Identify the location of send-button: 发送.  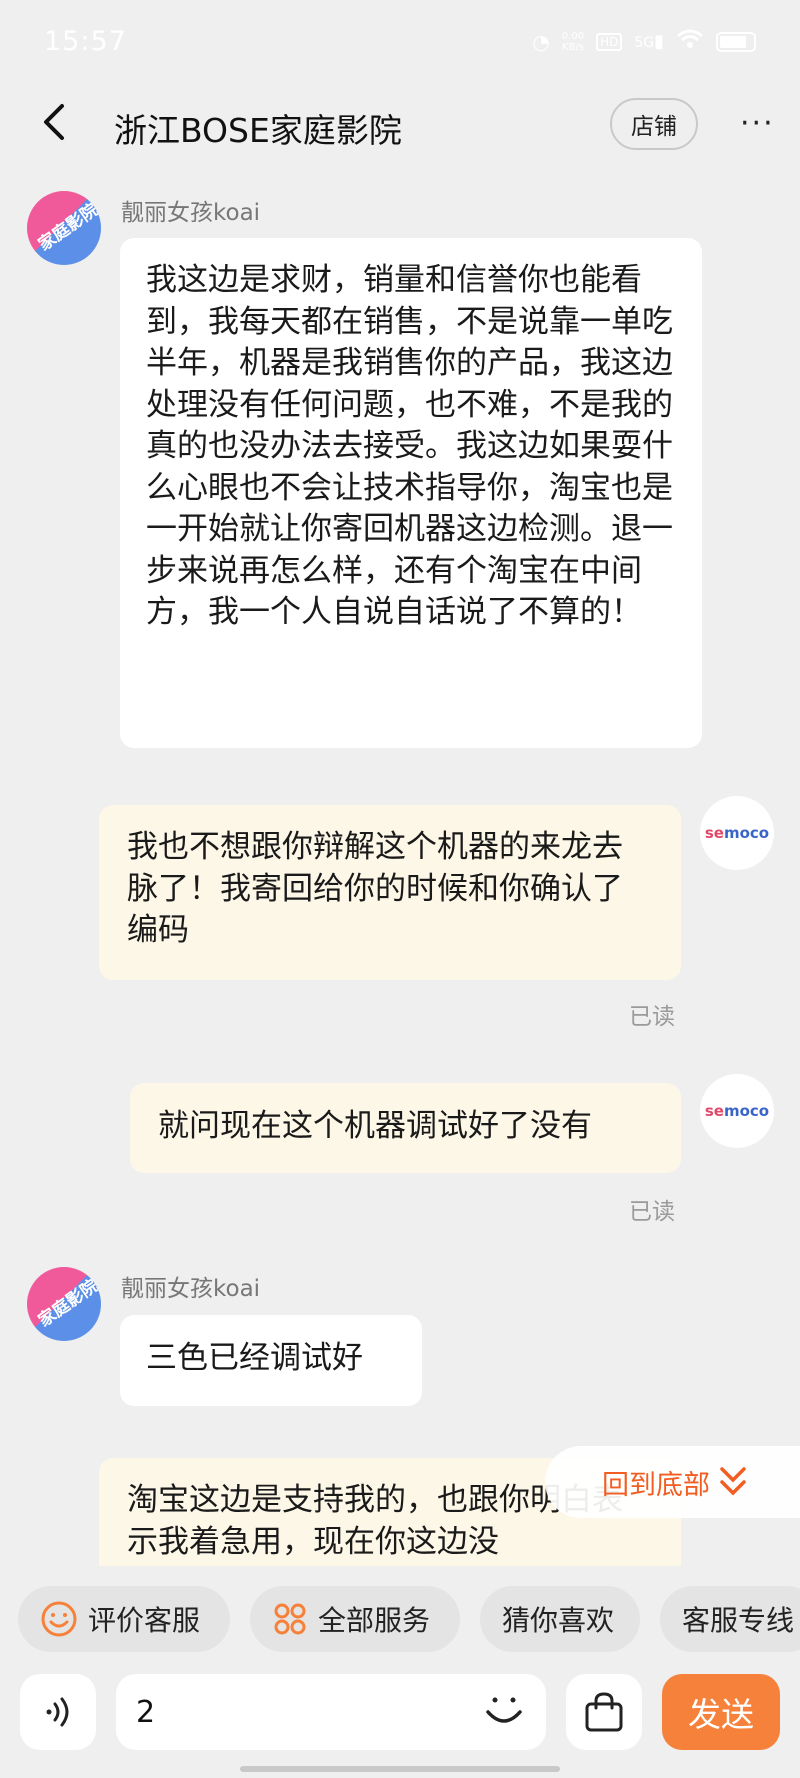
(721, 1712).